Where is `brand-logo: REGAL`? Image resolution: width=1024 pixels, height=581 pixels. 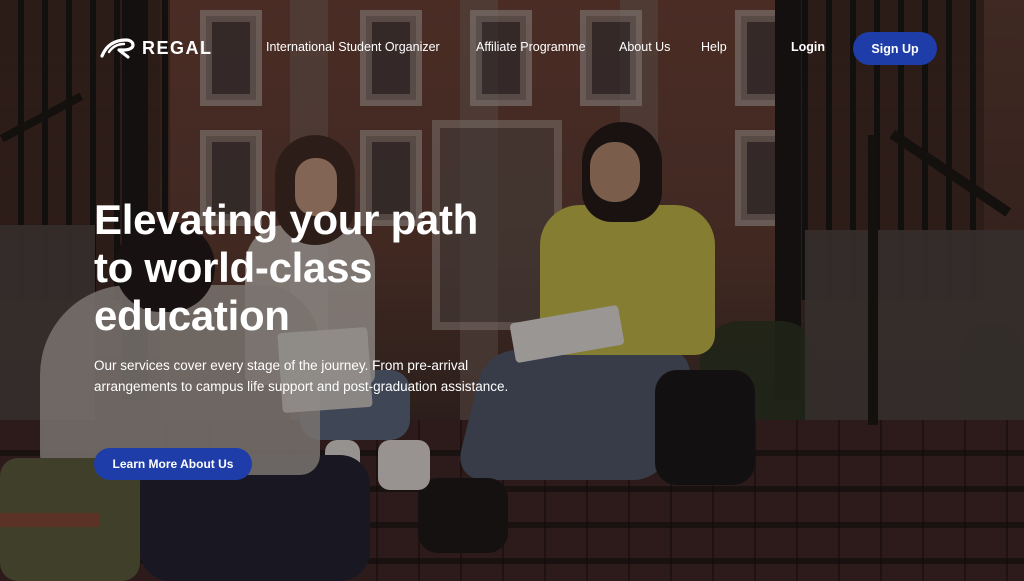
brand-logo: REGAL is located at coordinates (156, 48).